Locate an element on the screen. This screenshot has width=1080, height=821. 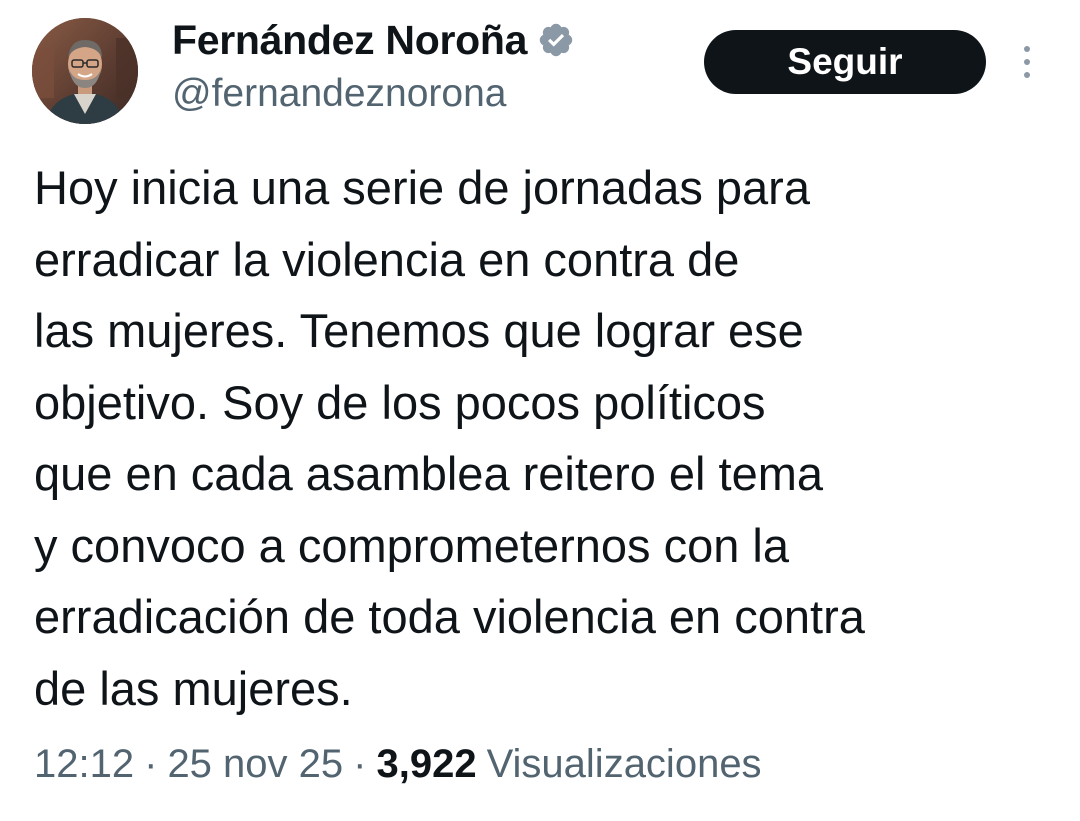
follow-button: Seguir is located at coordinates (845, 62).